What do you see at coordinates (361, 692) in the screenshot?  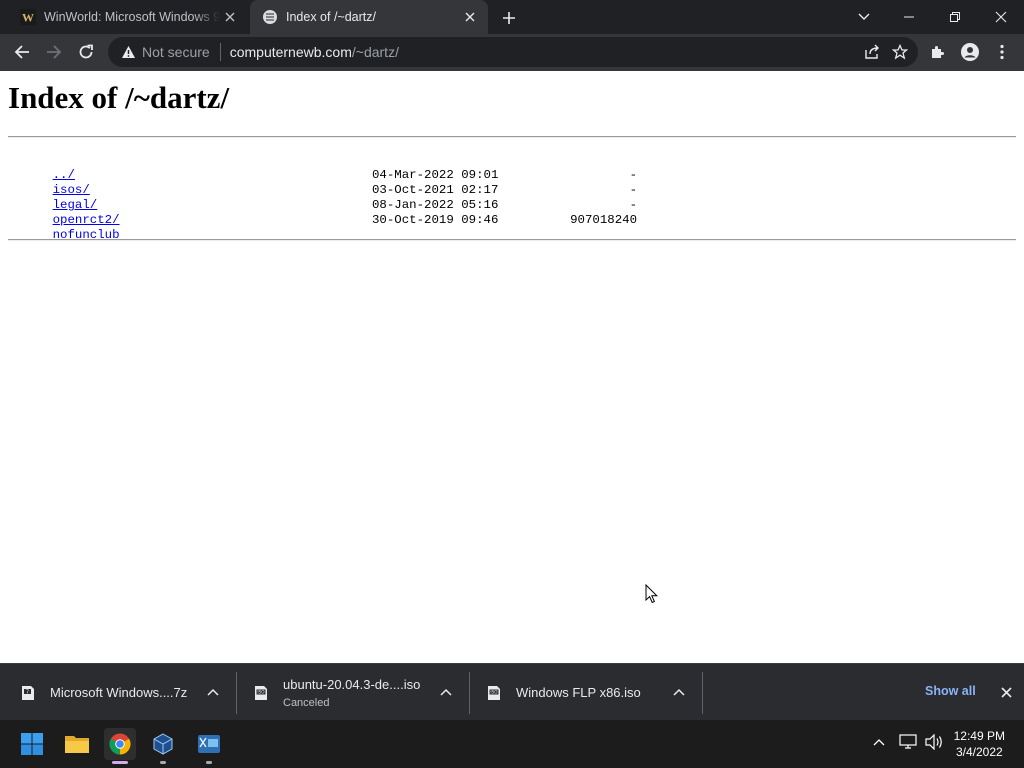 I see `download-item: ISO ubuntu-20.04.3-de....iso Canceled` at bounding box center [361, 692].